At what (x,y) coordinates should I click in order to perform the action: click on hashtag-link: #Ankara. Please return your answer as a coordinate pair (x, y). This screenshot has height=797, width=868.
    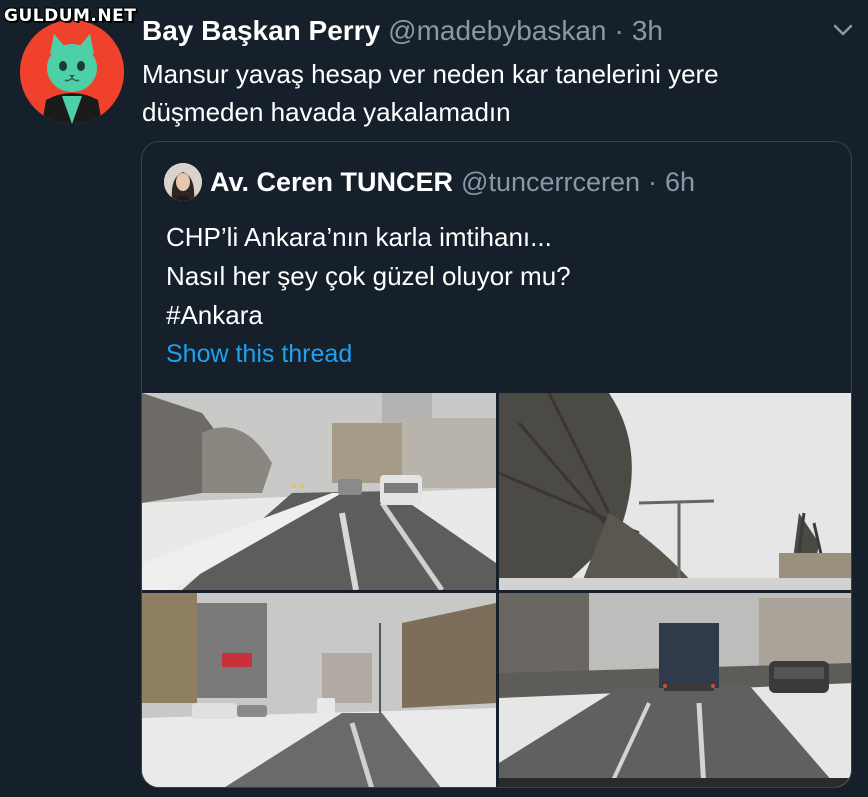
    Looking at the image, I should click on (496, 315).